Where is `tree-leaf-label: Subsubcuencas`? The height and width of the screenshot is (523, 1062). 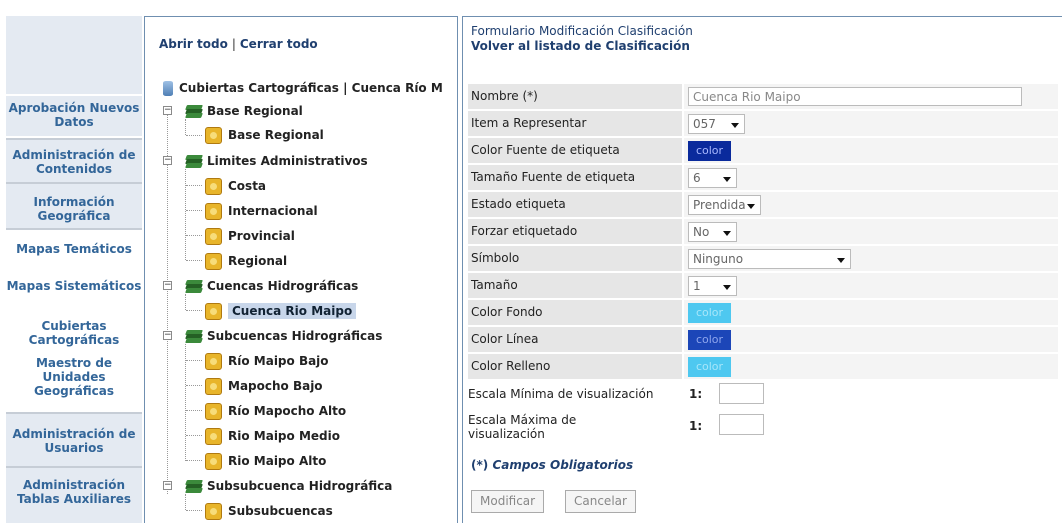 tree-leaf-label: Subsubcuencas is located at coordinates (280, 511).